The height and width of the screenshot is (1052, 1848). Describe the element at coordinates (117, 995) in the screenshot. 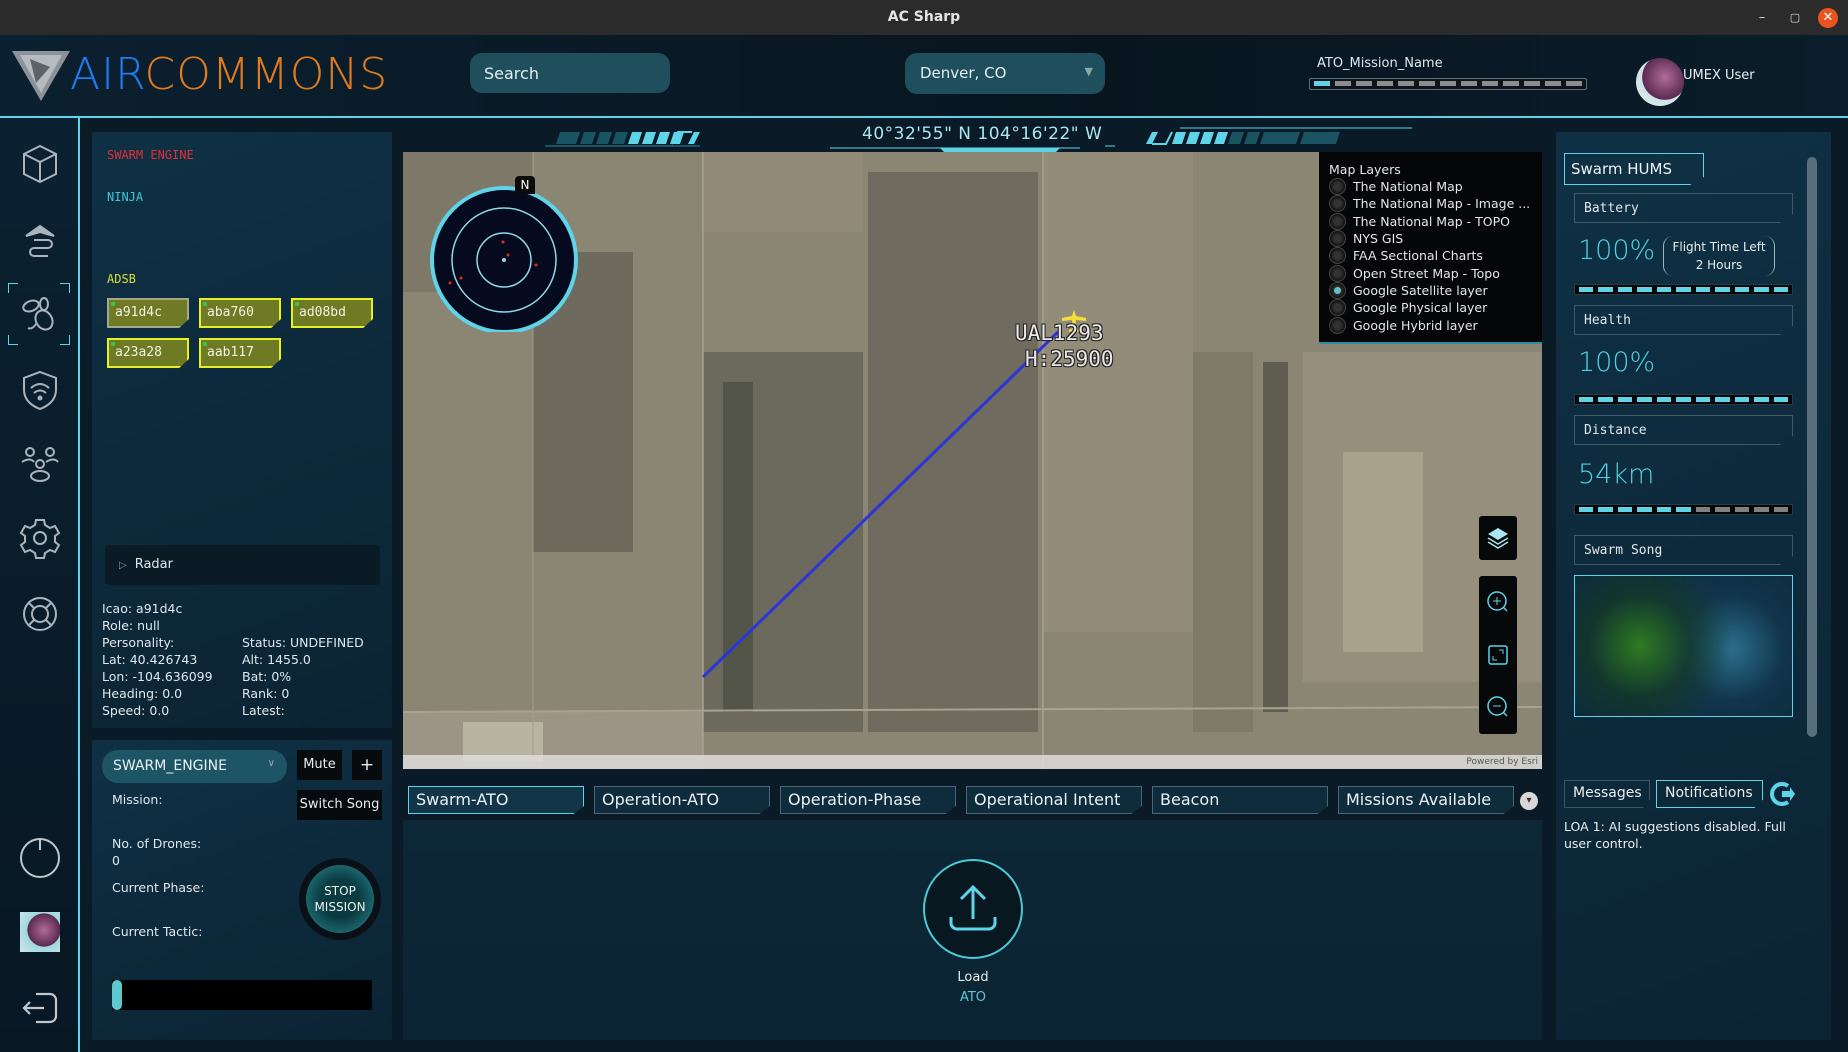

I see `slider-handle` at that location.